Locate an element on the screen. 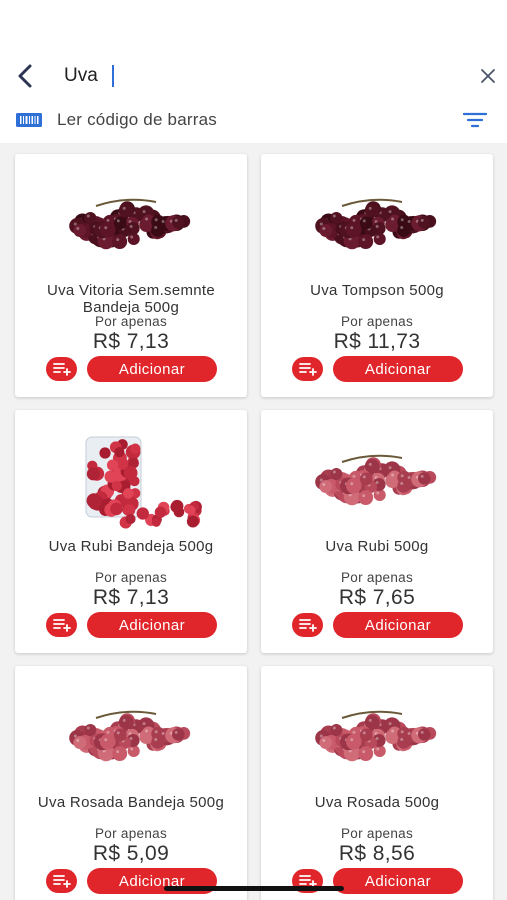 The width and height of the screenshot is (507, 900). close-icon is located at coordinates (488, 76).